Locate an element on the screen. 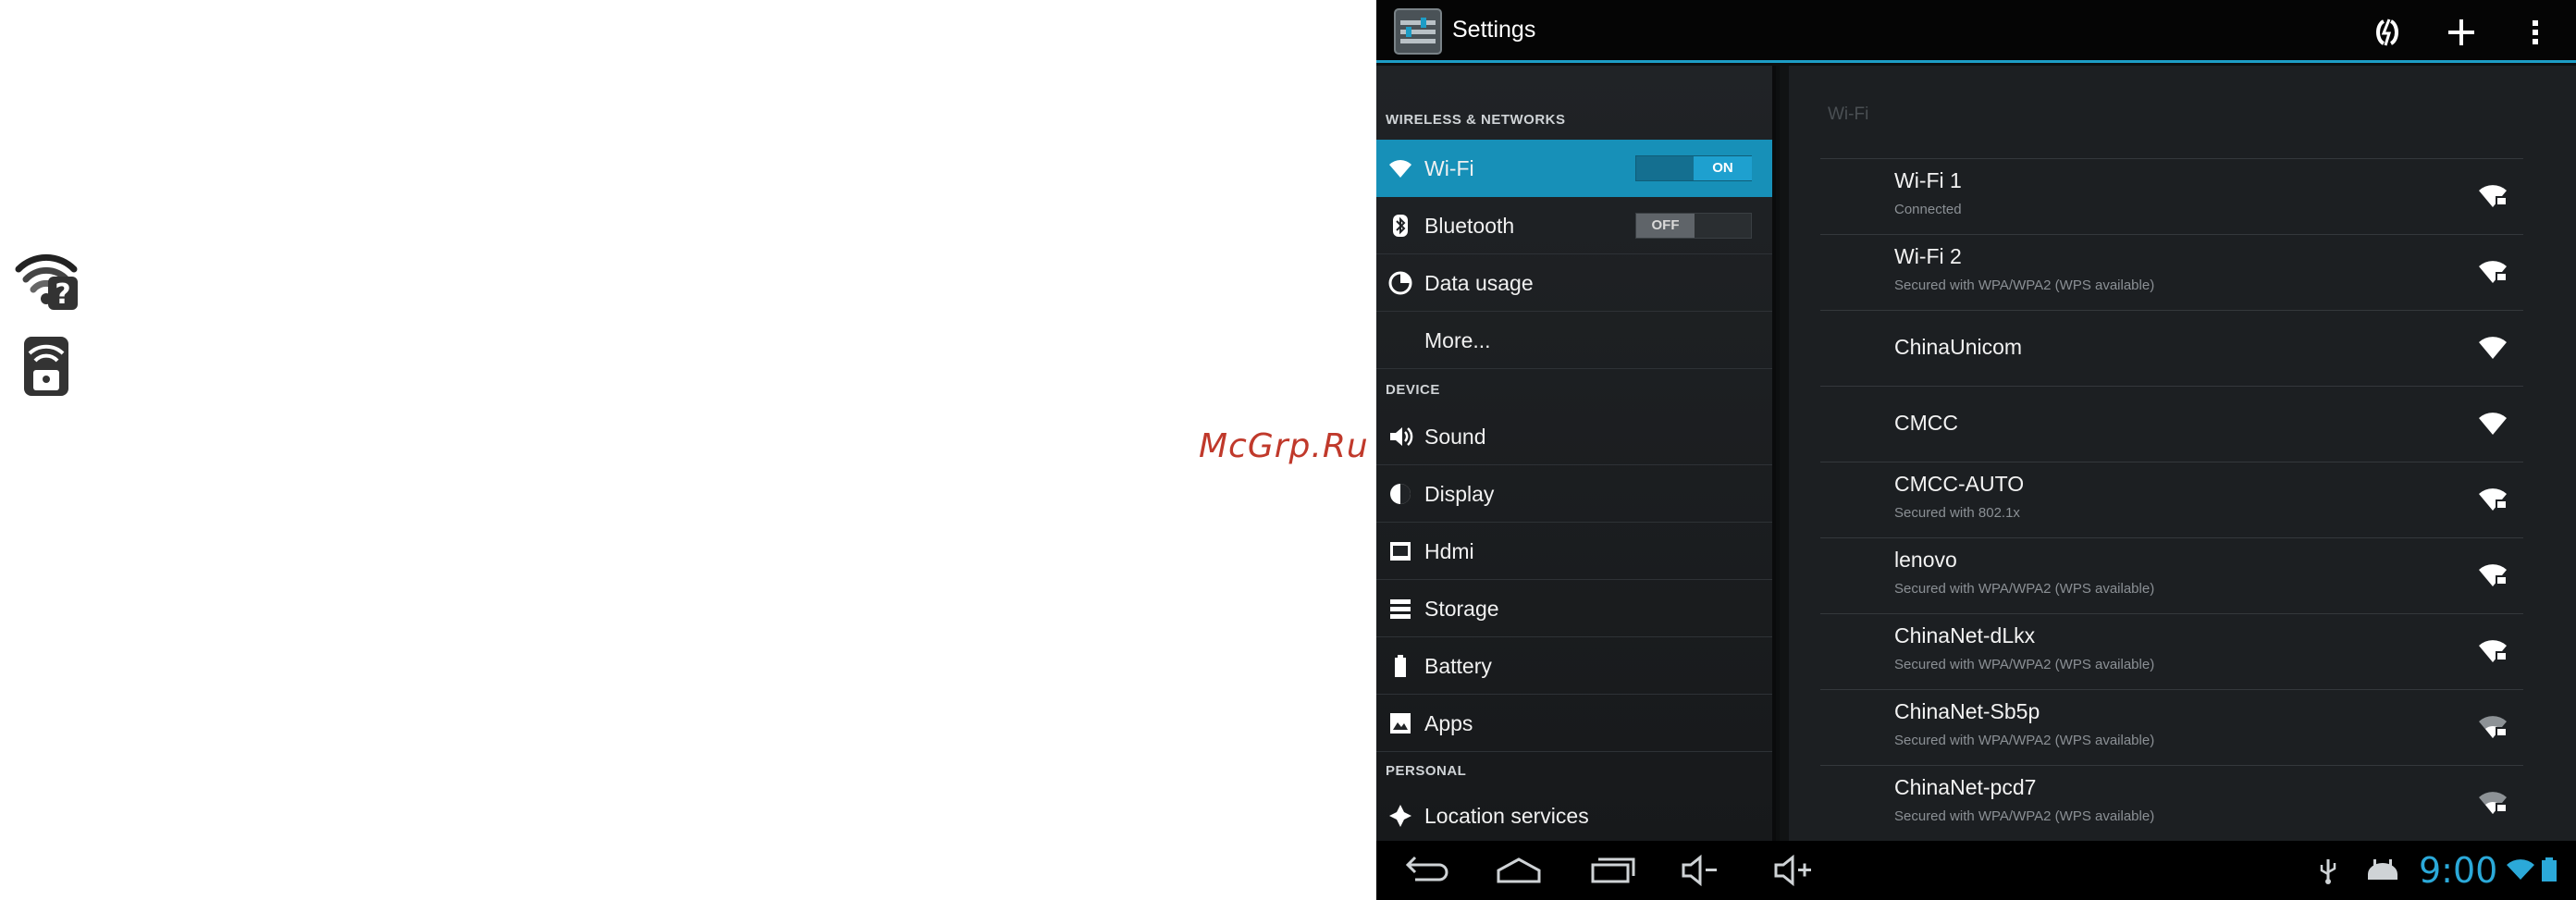 This screenshot has width=2576, height=900. sidebar-item-apps: Apps is located at coordinates (1574, 723).